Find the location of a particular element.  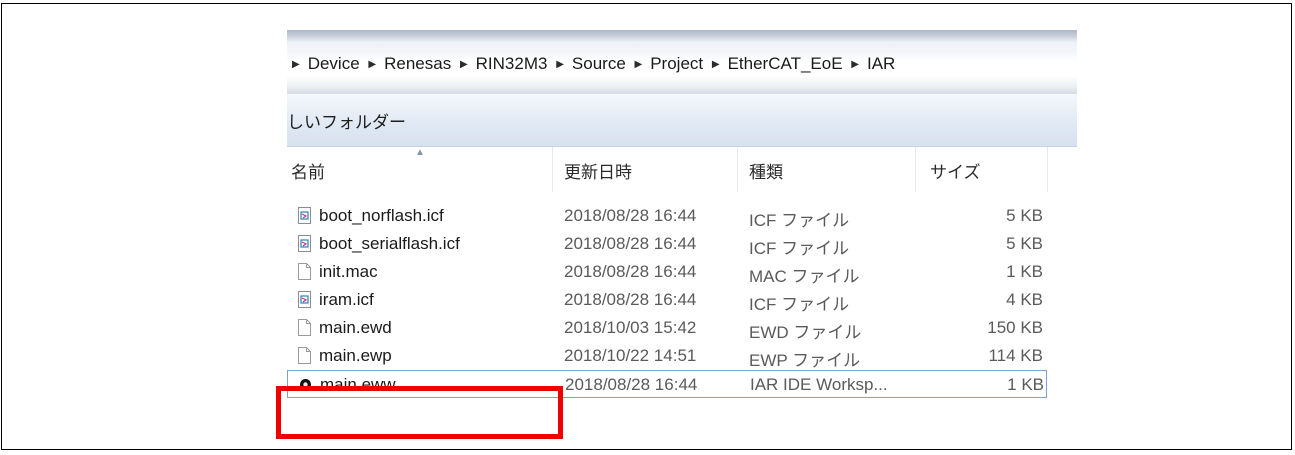

iar-workspace-icon is located at coordinates (305, 384).